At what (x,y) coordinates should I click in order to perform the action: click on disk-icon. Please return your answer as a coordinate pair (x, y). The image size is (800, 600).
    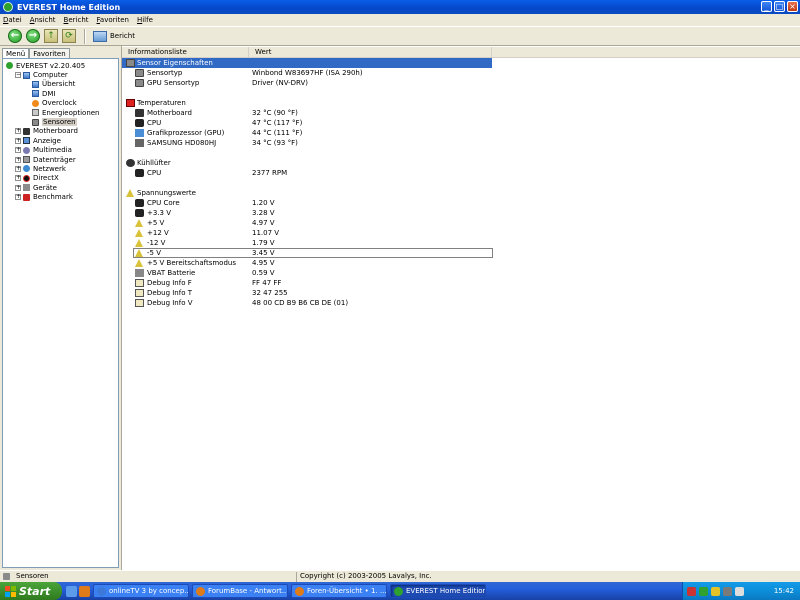
    Looking at the image, I should click on (139, 143).